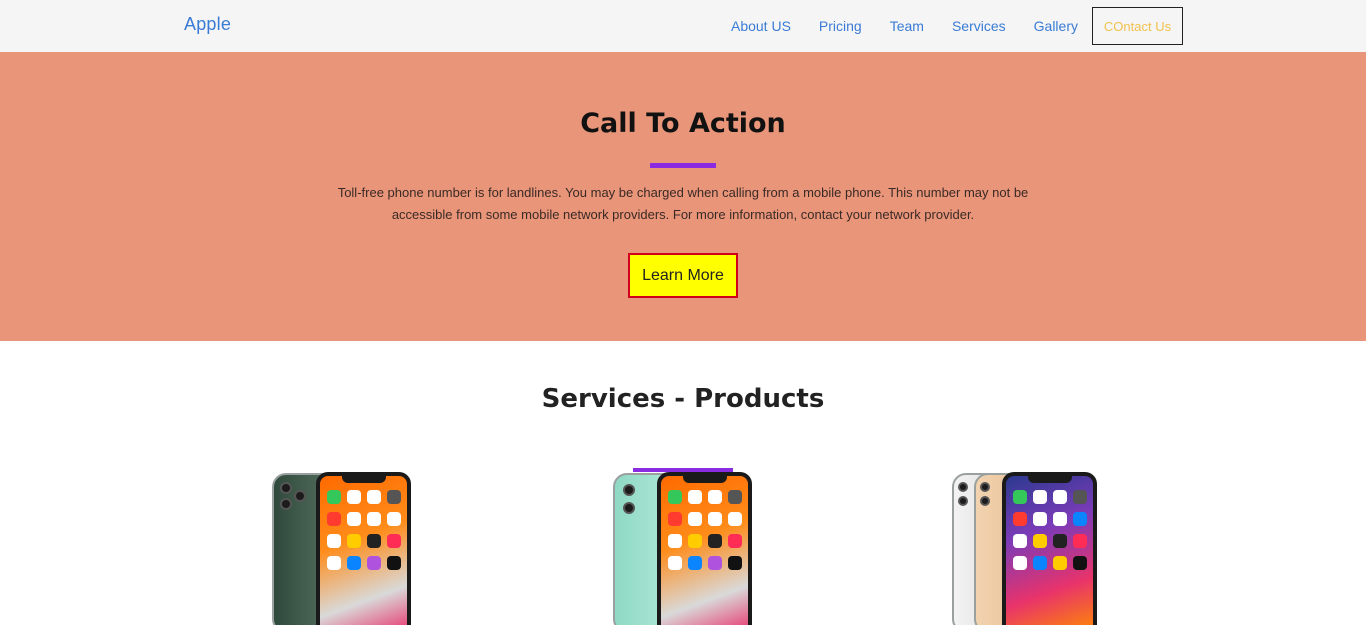 This screenshot has width=1366, height=625. Describe the element at coordinates (979, 26) in the screenshot. I see `nav-link-services: Services` at that location.